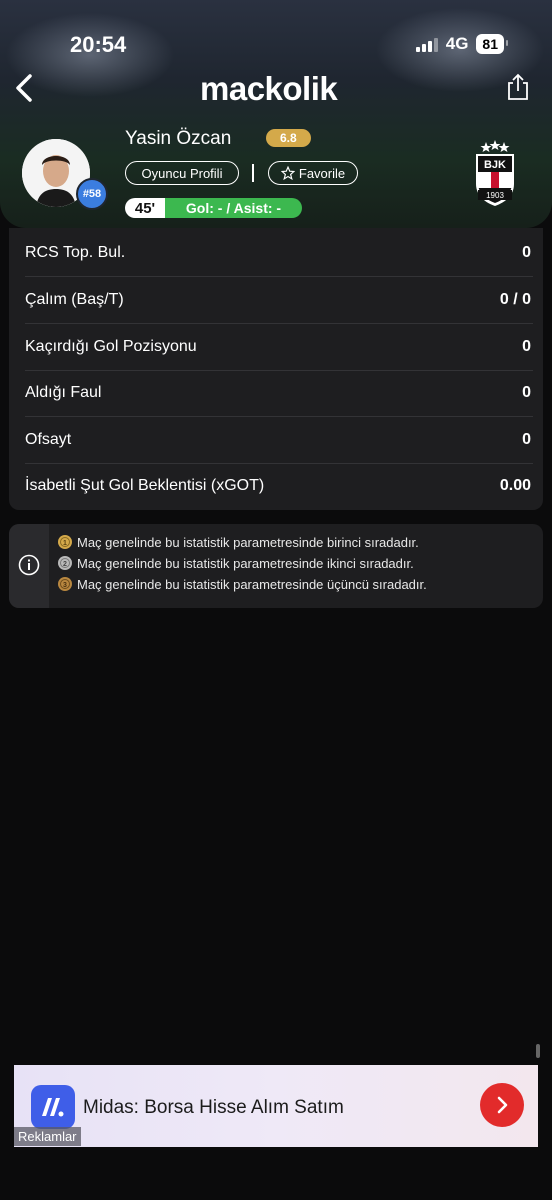 This screenshot has height=1200, width=552. I want to click on stat-value: 0.00, so click(515, 485).